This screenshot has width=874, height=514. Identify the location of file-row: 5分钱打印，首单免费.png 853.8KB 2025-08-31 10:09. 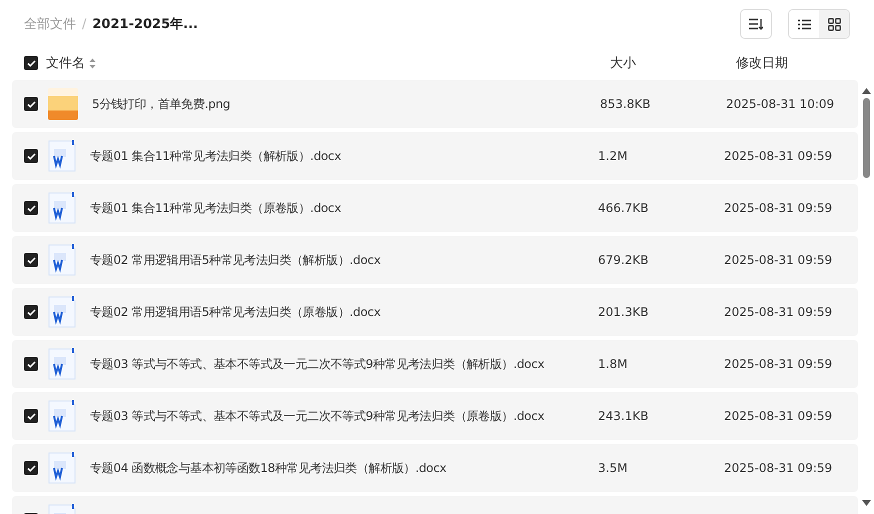
(435, 104).